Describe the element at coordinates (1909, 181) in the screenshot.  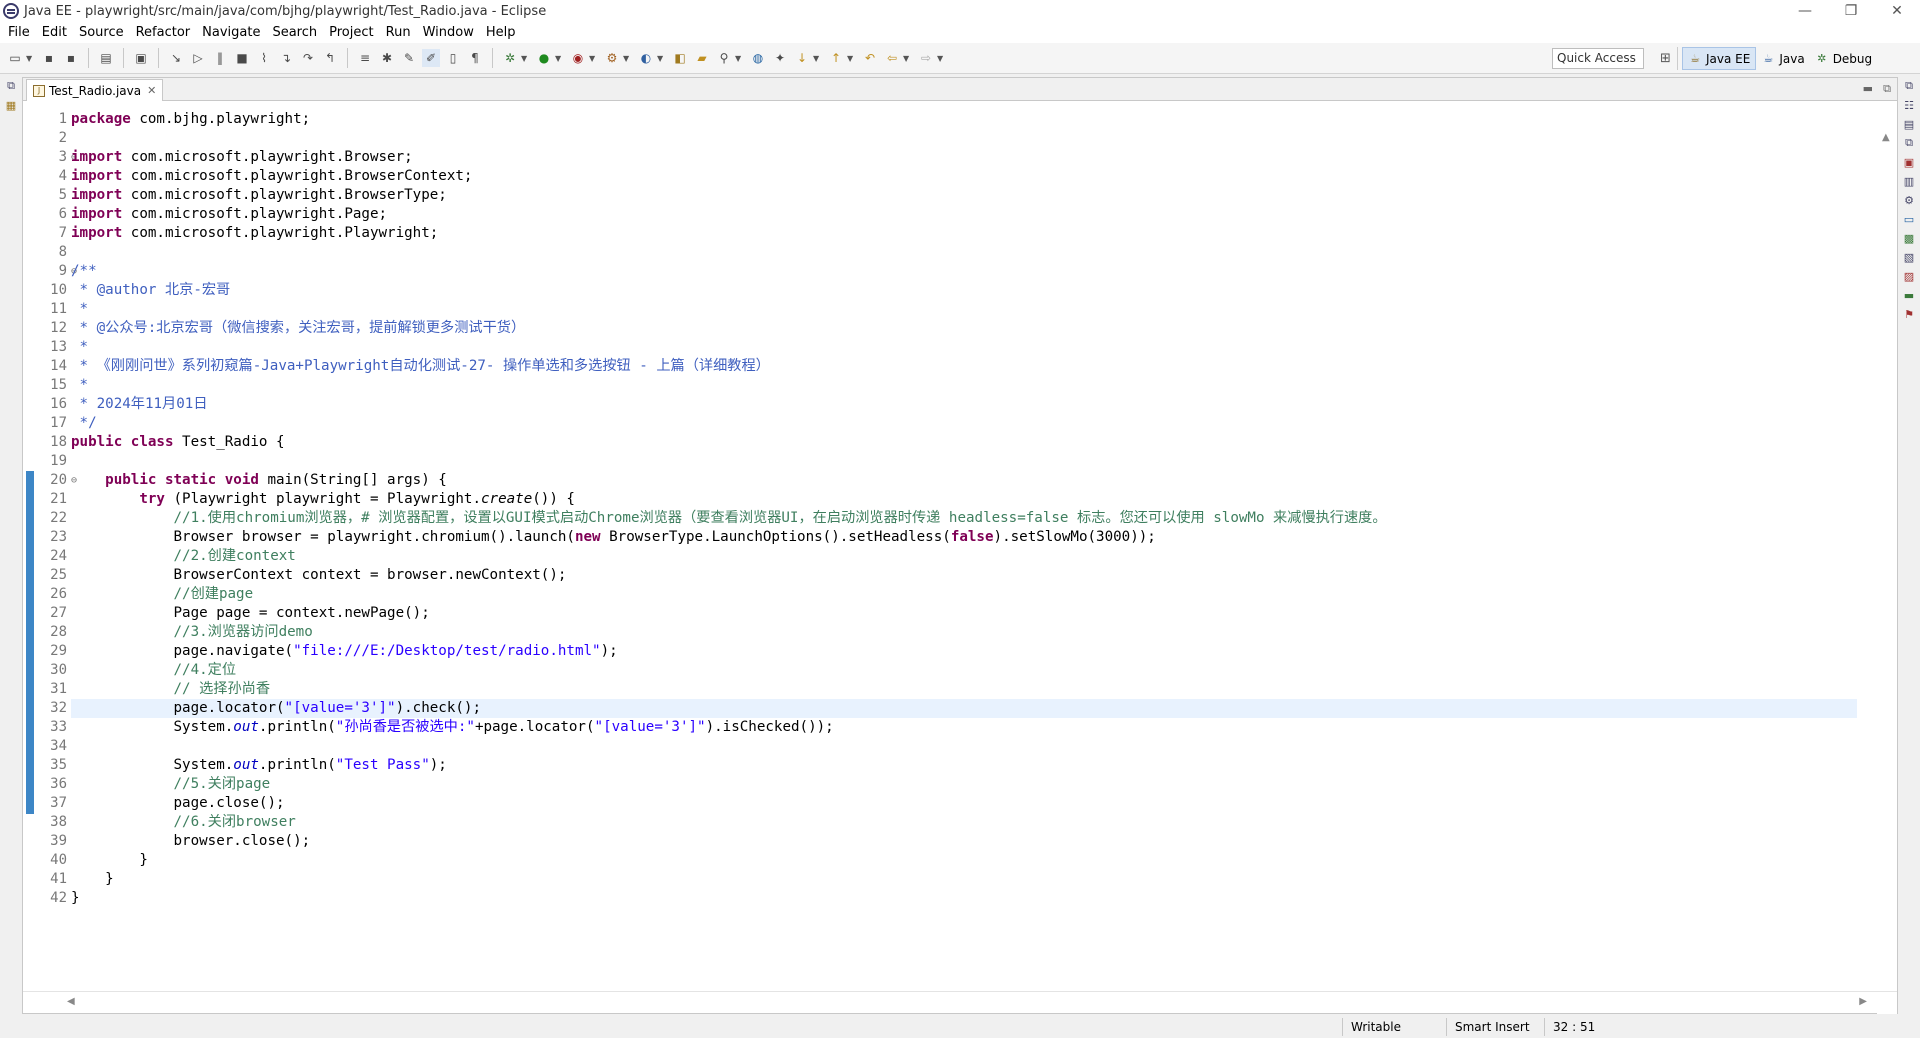
I see `properties-icon: ▥` at that location.